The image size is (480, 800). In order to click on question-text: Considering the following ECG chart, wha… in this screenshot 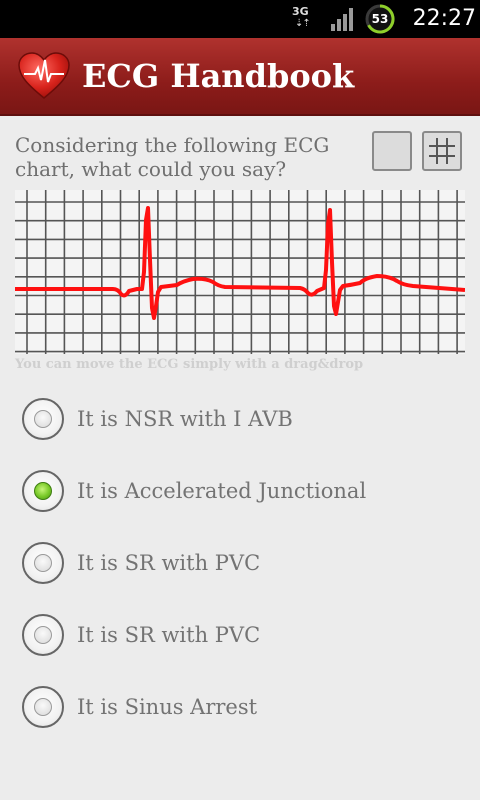, I will do `click(172, 157)`.